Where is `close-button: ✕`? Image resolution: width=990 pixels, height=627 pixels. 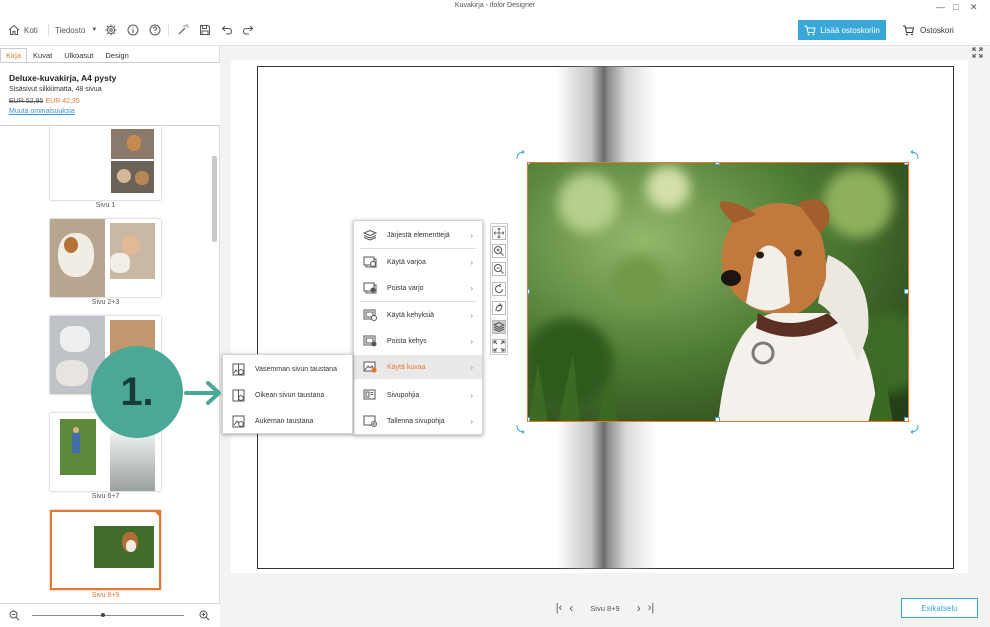
close-button: ✕ is located at coordinates (974, 7).